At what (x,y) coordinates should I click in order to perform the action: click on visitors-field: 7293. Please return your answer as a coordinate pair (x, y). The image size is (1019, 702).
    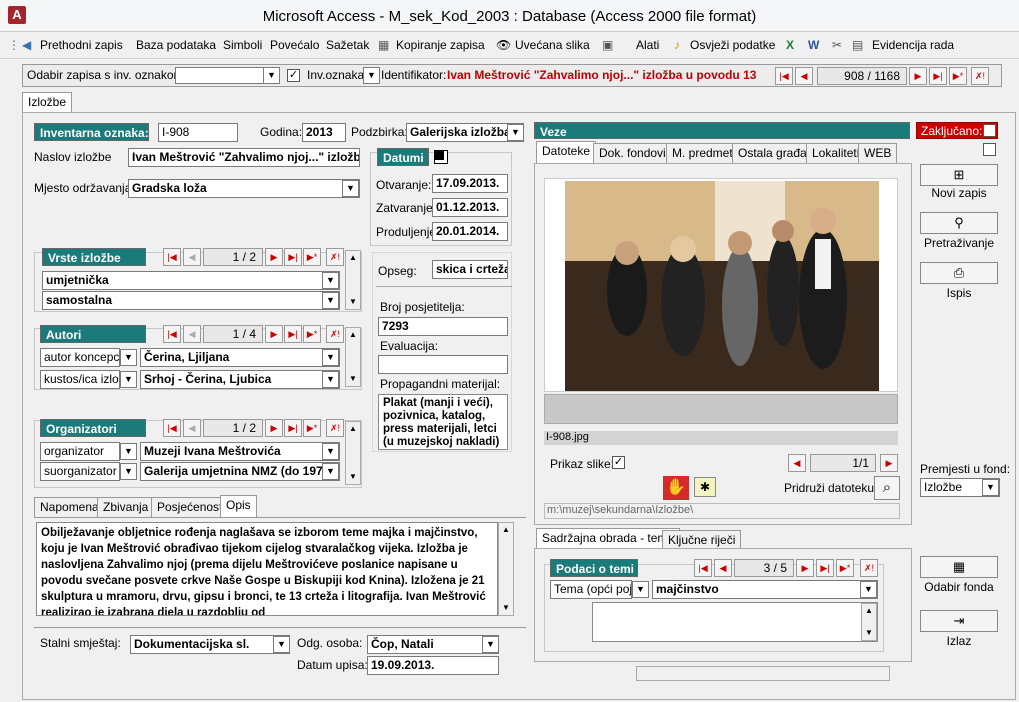
    Looking at the image, I should click on (443, 326).